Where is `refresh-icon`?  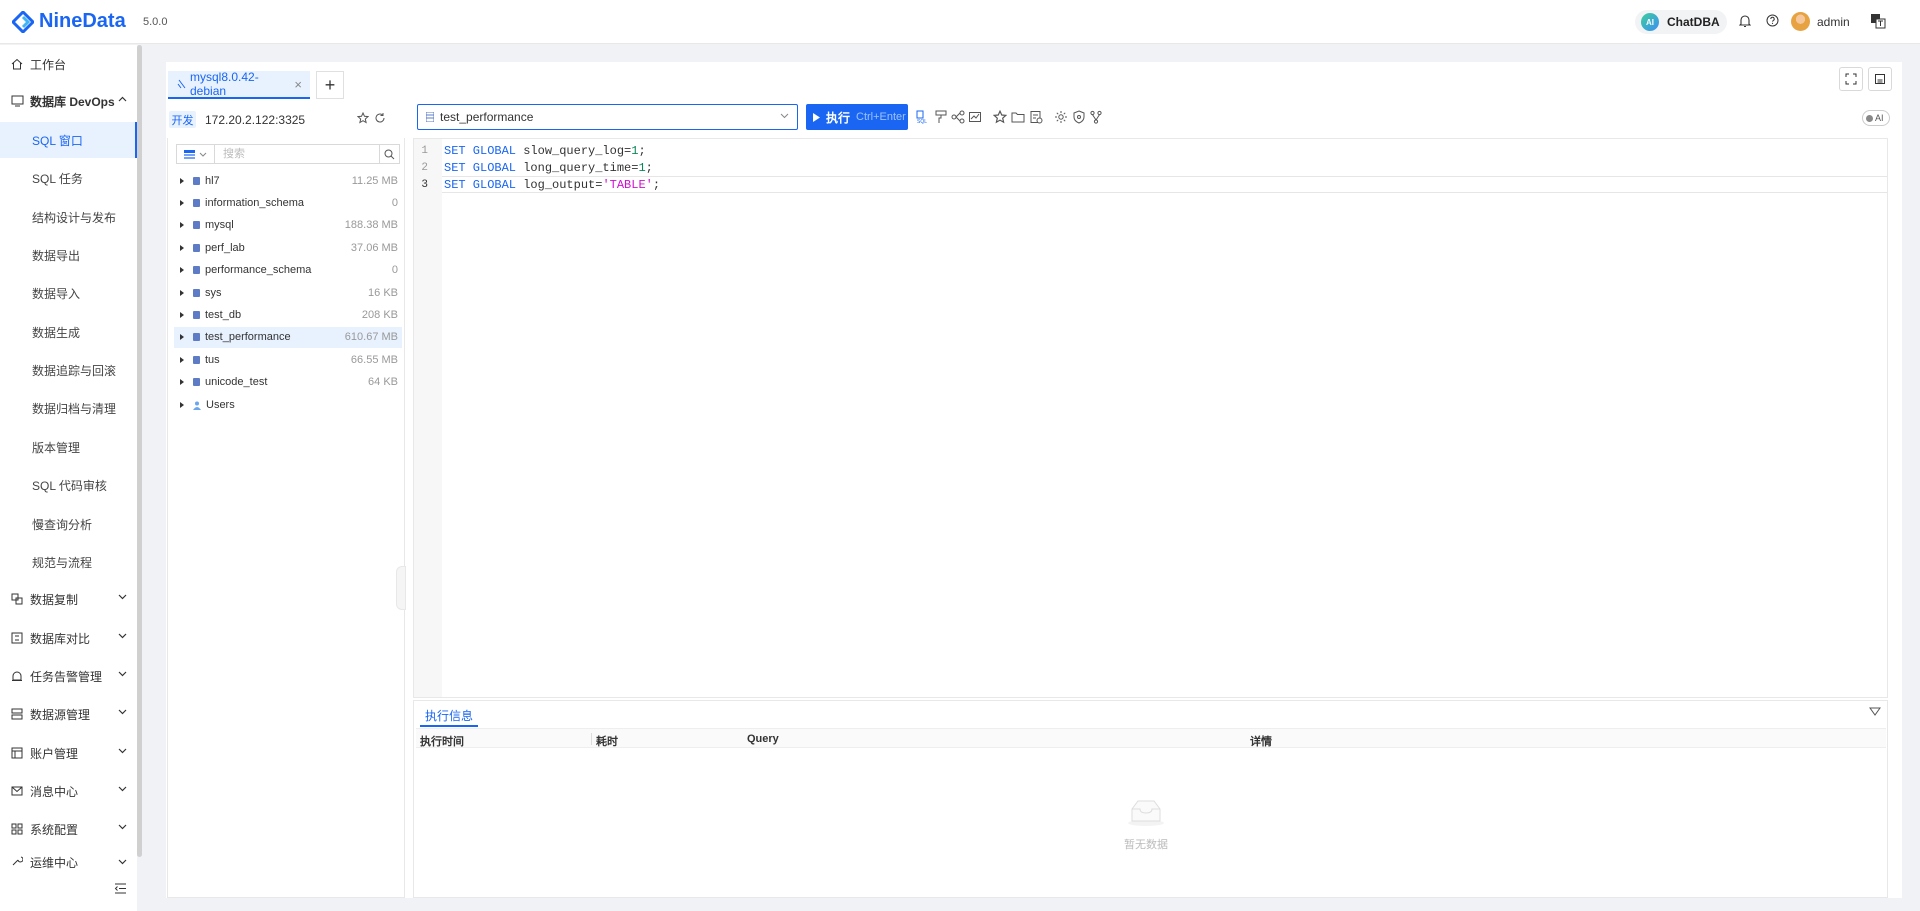
refresh-icon is located at coordinates (380, 118).